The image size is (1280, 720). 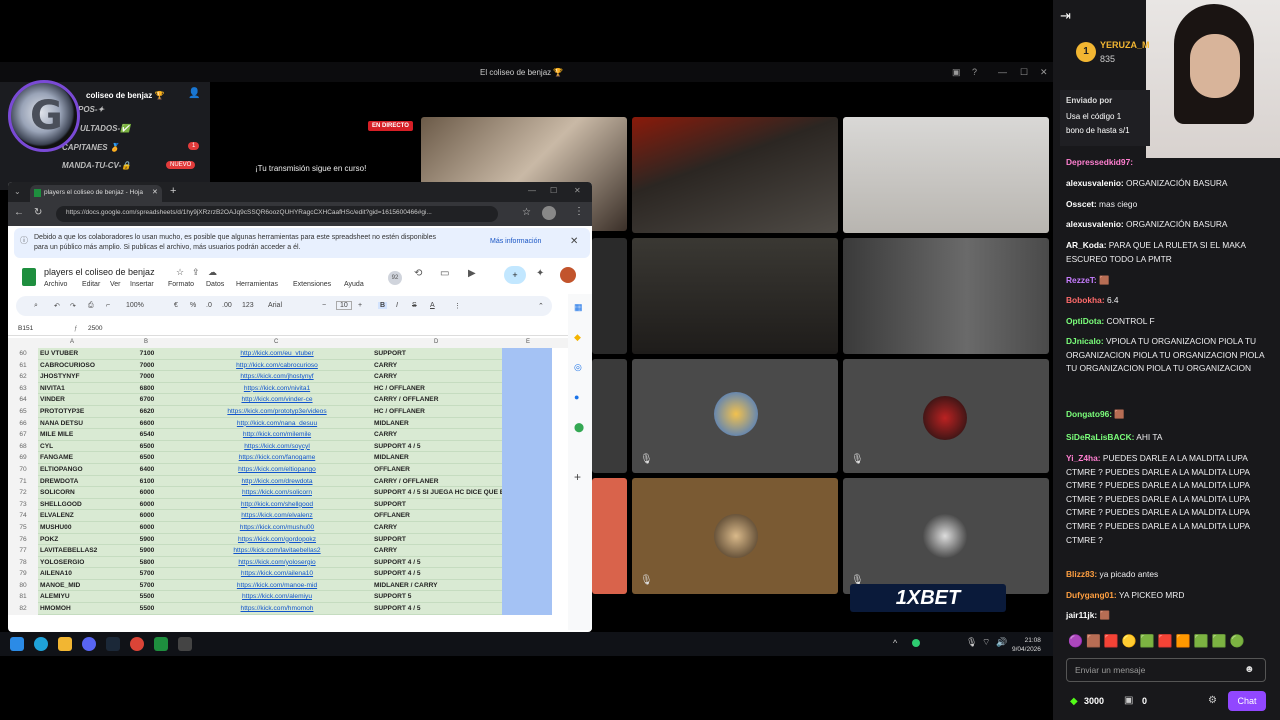 What do you see at coordinates (193, 305) in the screenshot?
I see `percent-button: %` at bounding box center [193, 305].